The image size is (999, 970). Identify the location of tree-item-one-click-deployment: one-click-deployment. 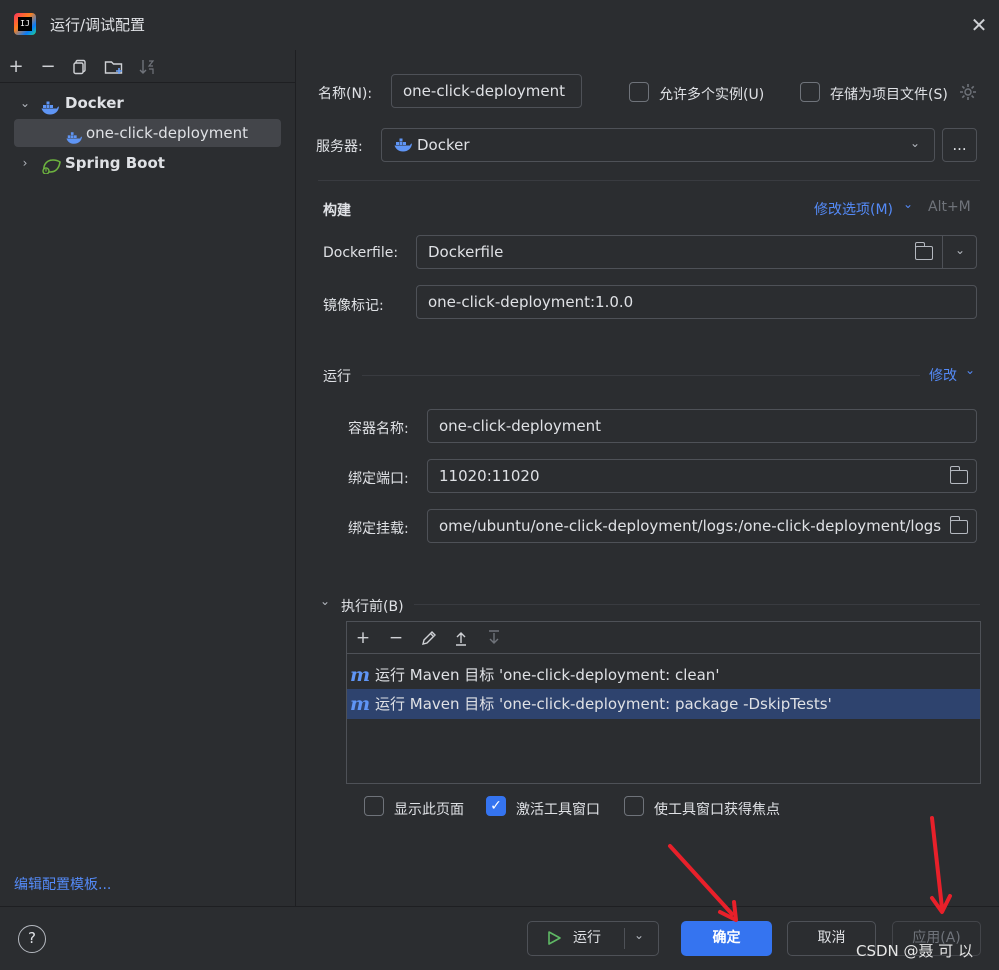
(147, 133).